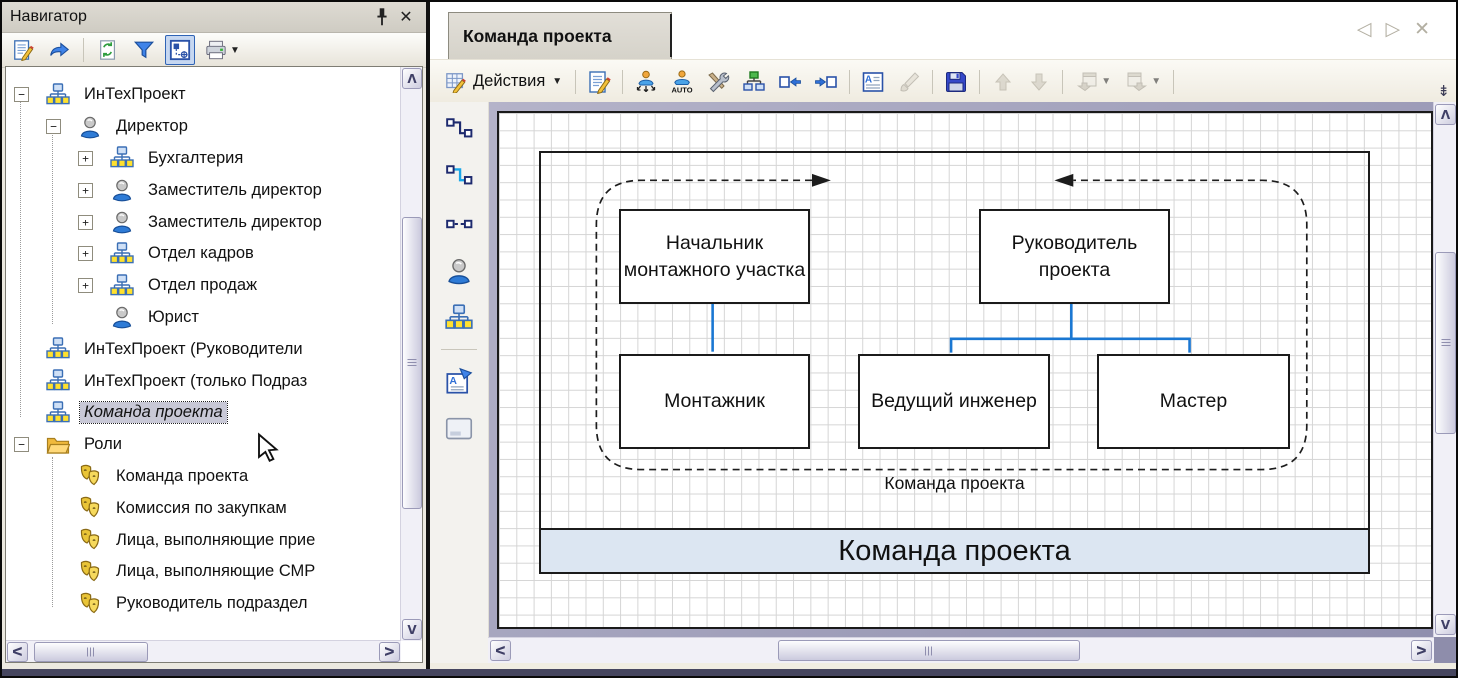 The height and width of the screenshot is (678, 1458). I want to click on pin-icon, so click(382, 17).